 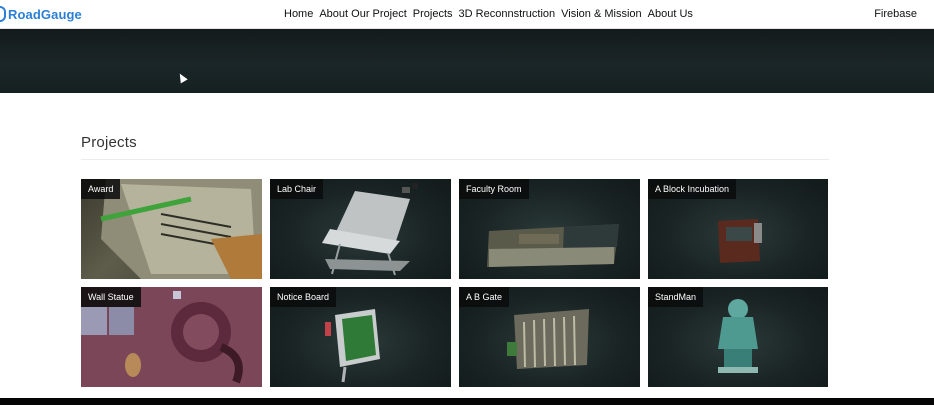 What do you see at coordinates (303, 297) in the screenshot?
I see `project-card-label: Notice Board` at bounding box center [303, 297].